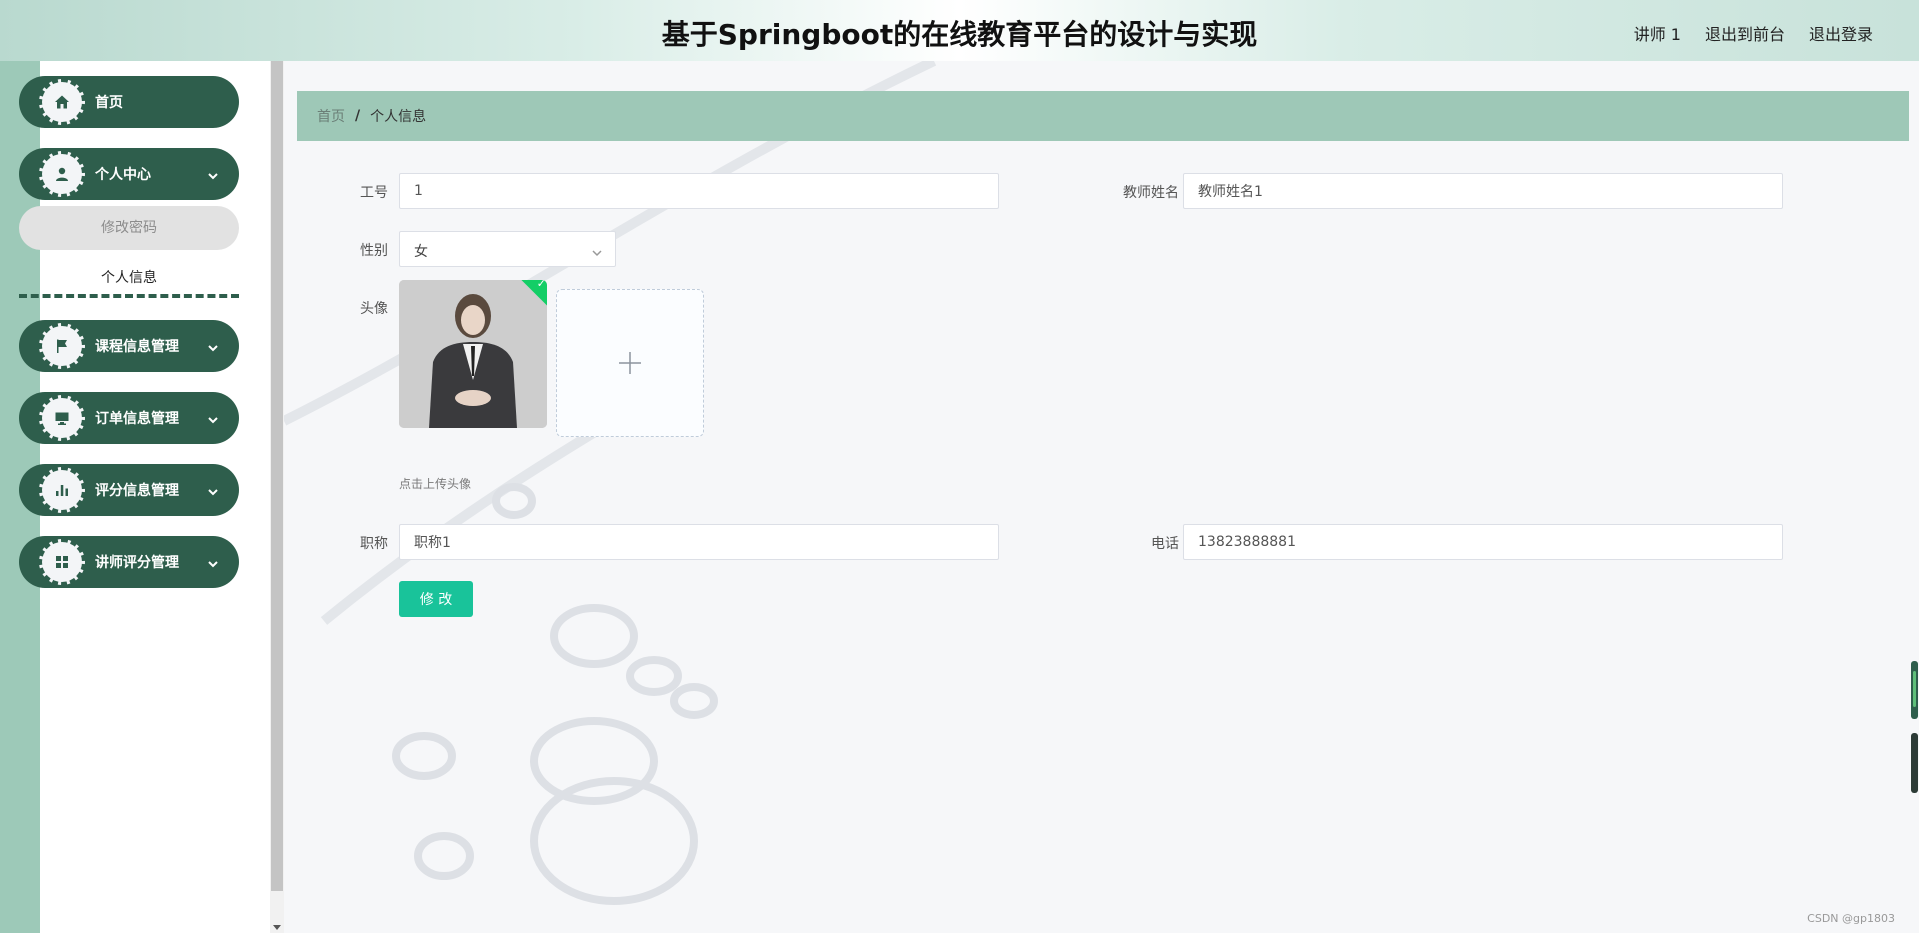  Describe the element at coordinates (123, 175) in the screenshot. I see `sidebar-item-label: 个人中心` at that location.